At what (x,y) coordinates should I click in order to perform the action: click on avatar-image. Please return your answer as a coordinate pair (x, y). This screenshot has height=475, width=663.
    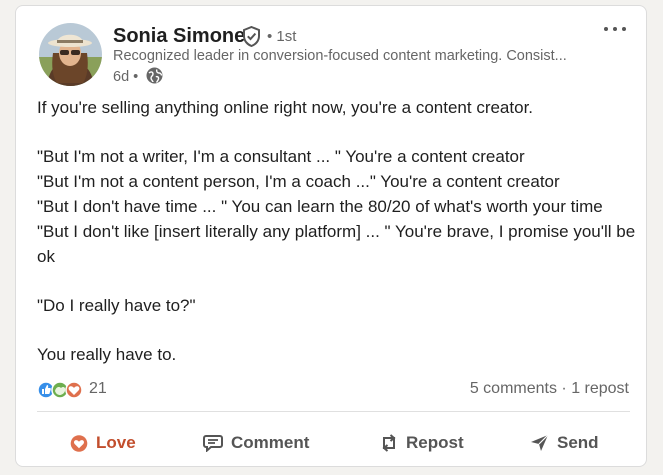
    Looking at the image, I should click on (70, 54).